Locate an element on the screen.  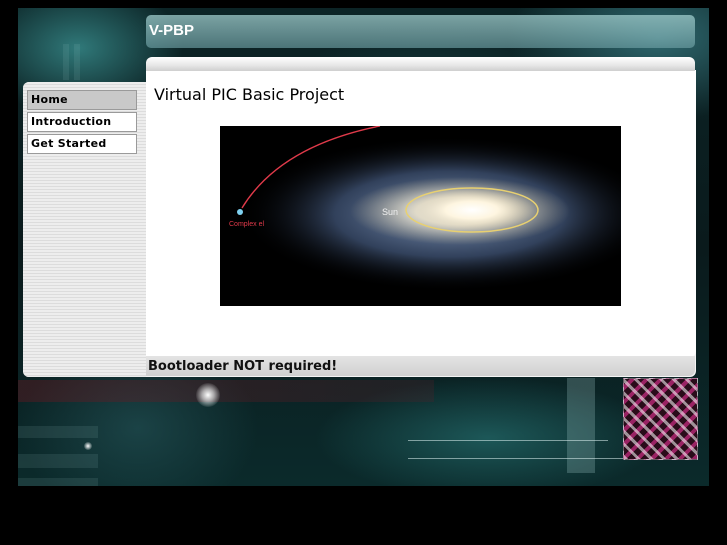
sun-label: Sun is located at coordinates (390, 212).